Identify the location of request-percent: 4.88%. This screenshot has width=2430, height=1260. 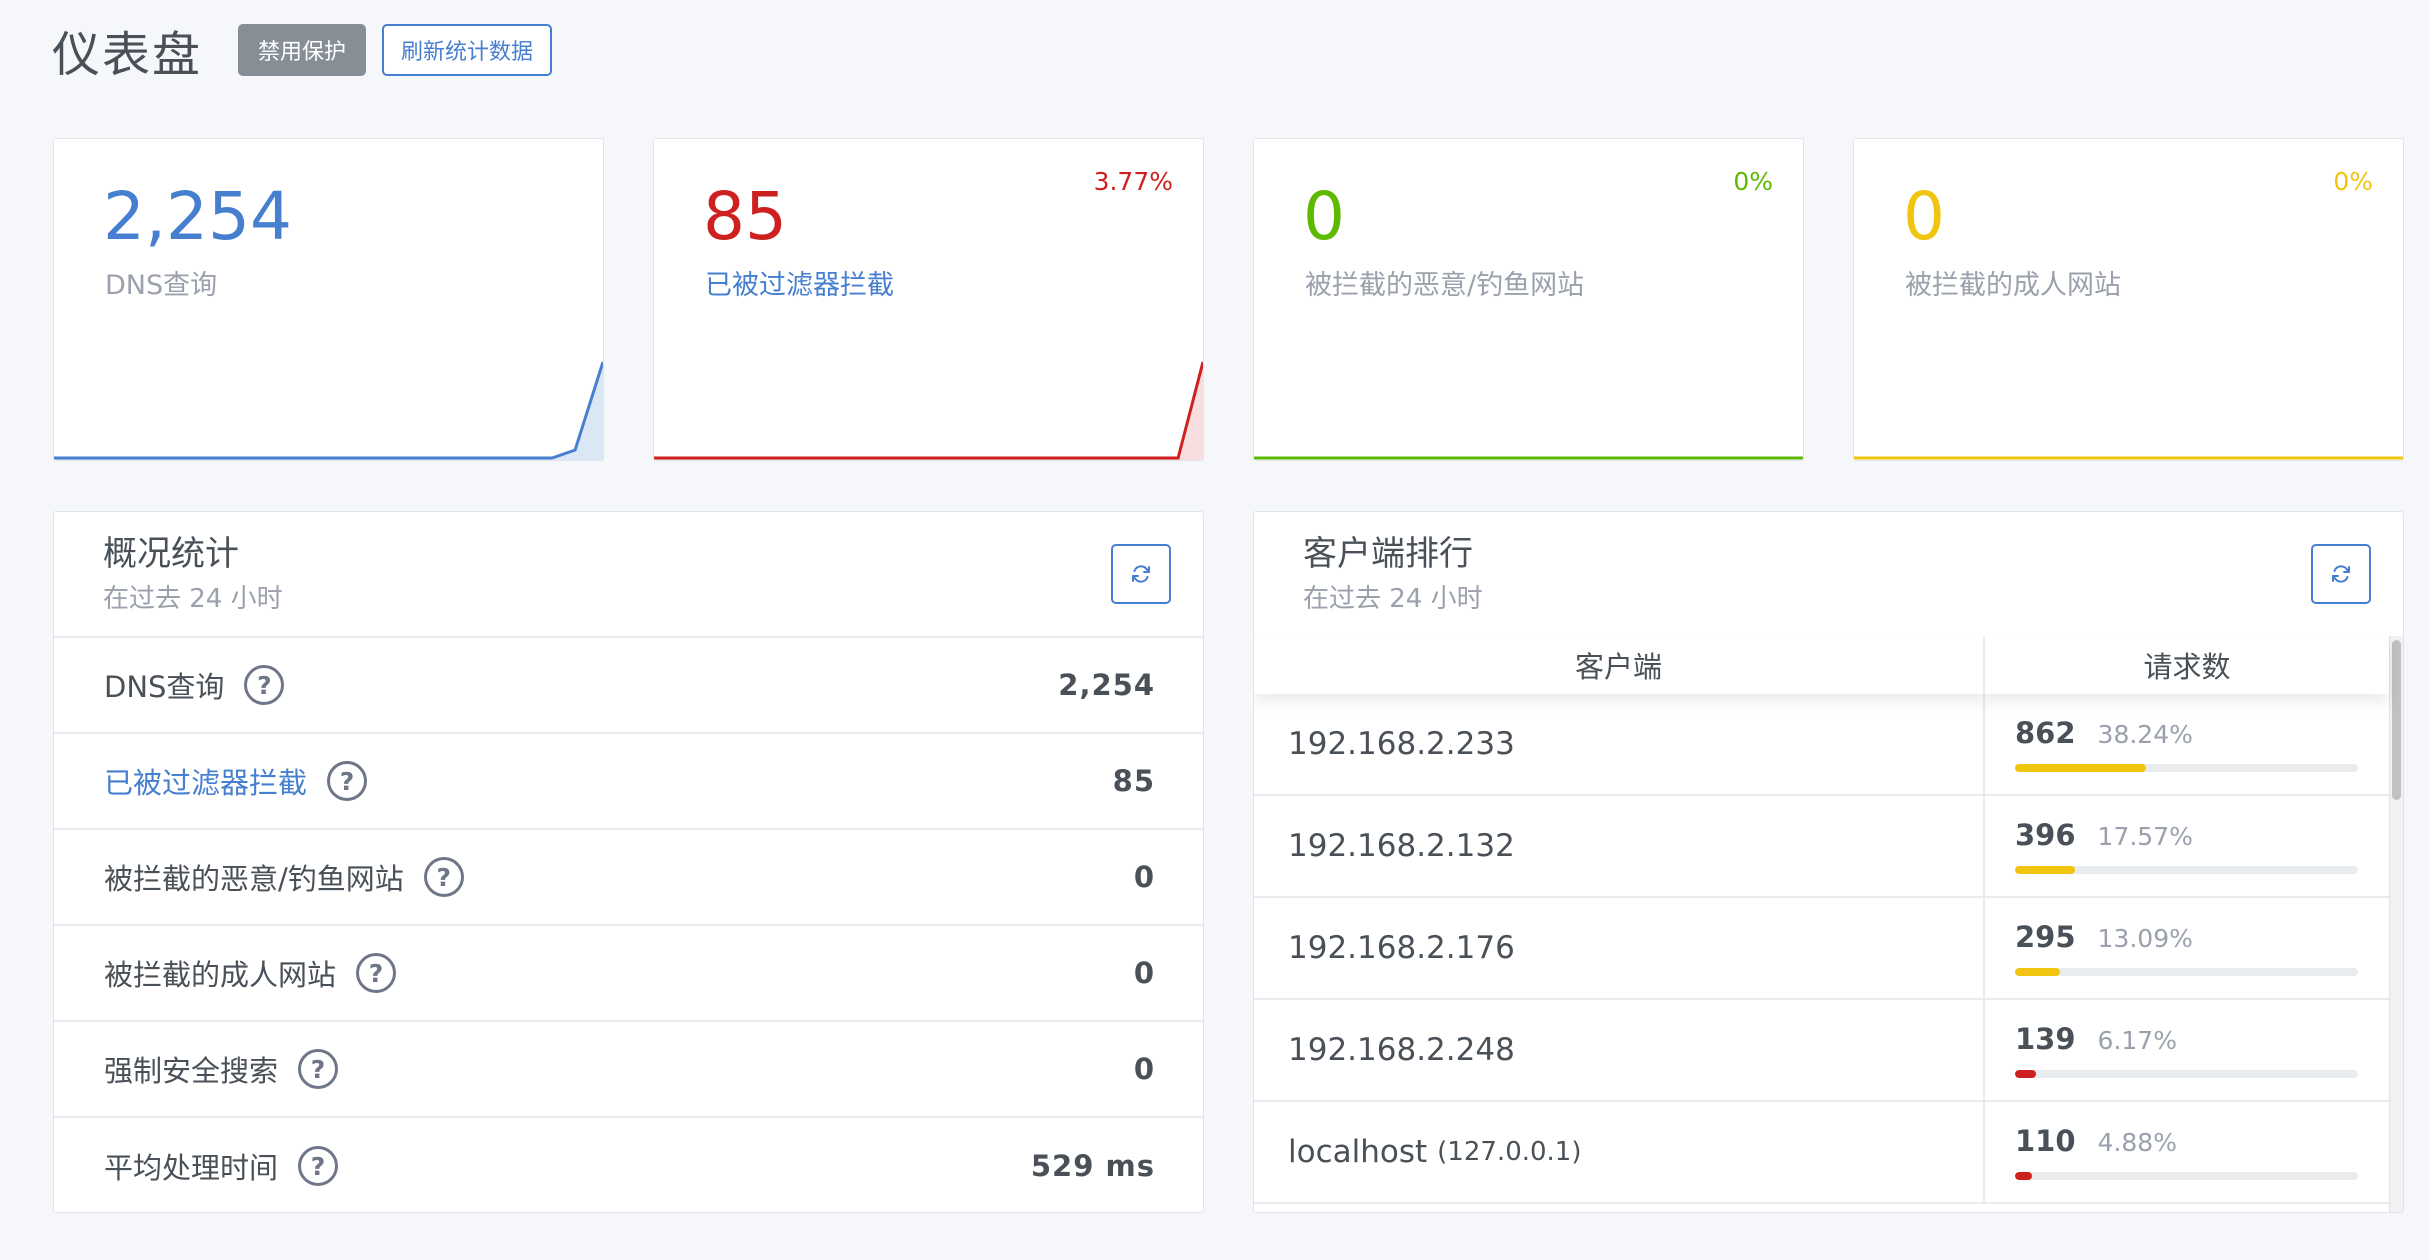
(2137, 1142).